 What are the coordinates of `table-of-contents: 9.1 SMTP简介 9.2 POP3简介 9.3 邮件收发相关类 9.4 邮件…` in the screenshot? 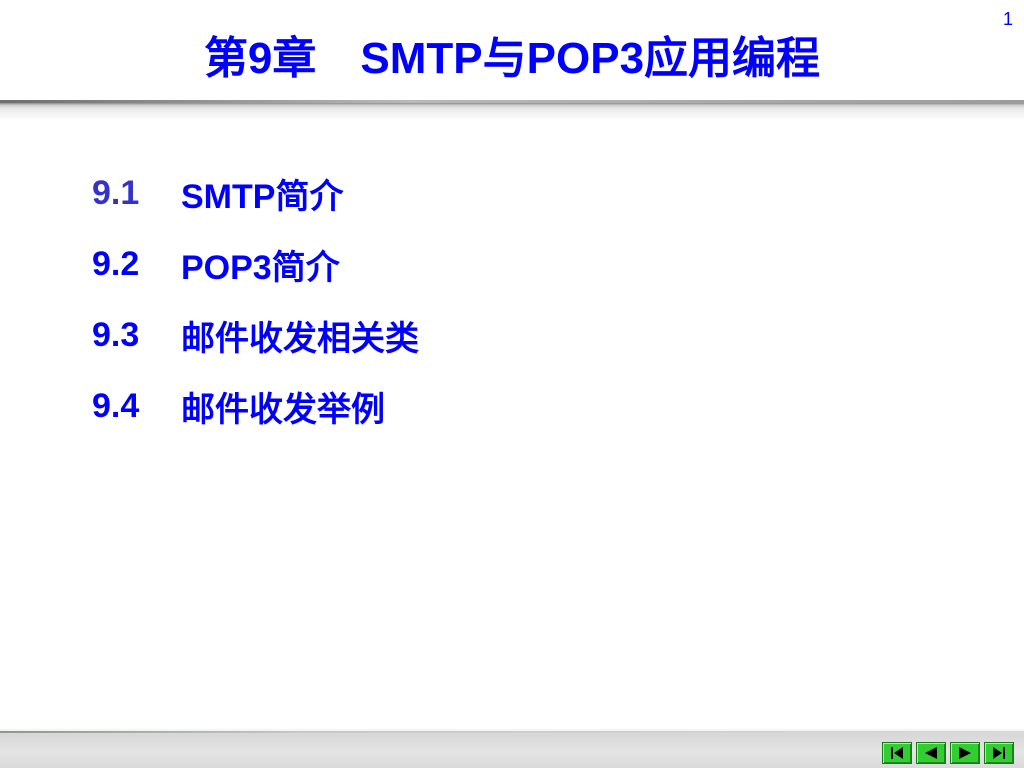 It's located at (255, 300).